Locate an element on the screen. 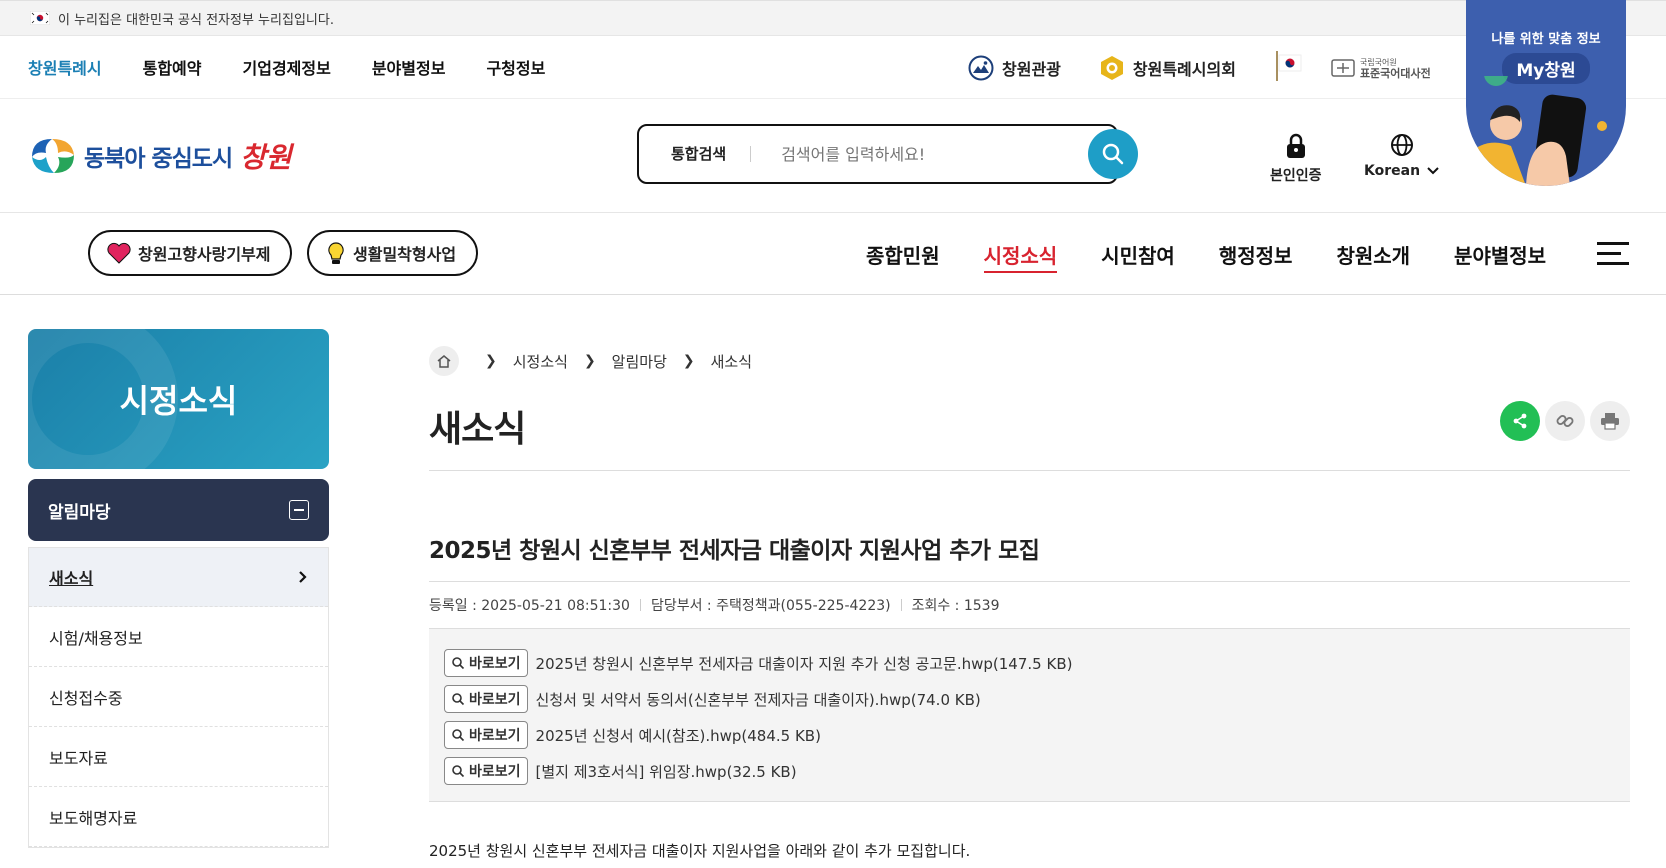  hometown-donation-button: 창원고향사랑기부제 is located at coordinates (190, 253).